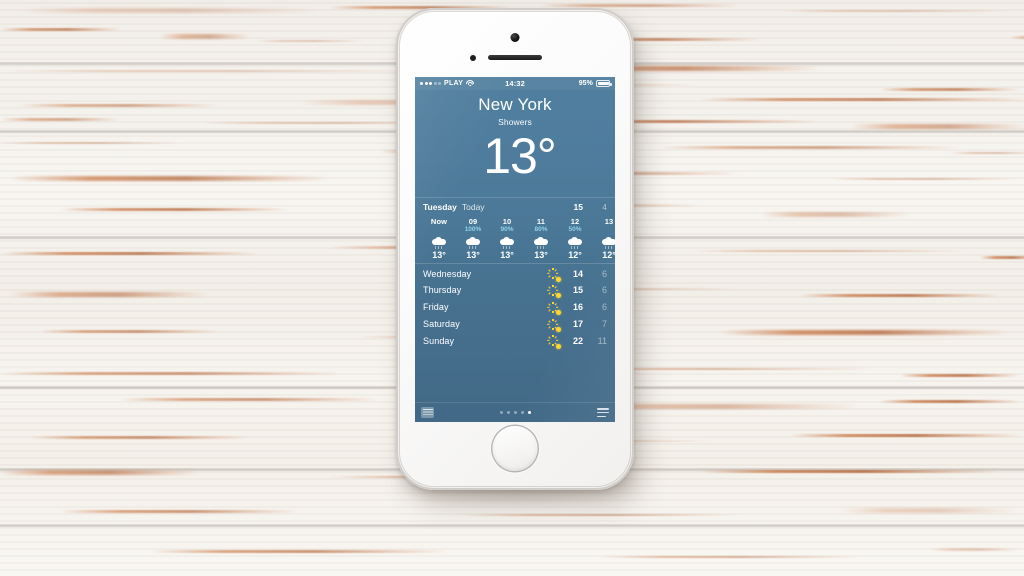 The image size is (1024, 576). Describe the element at coordinates (515, 104) in the screenshot. I see `city-name: New York` at that location.